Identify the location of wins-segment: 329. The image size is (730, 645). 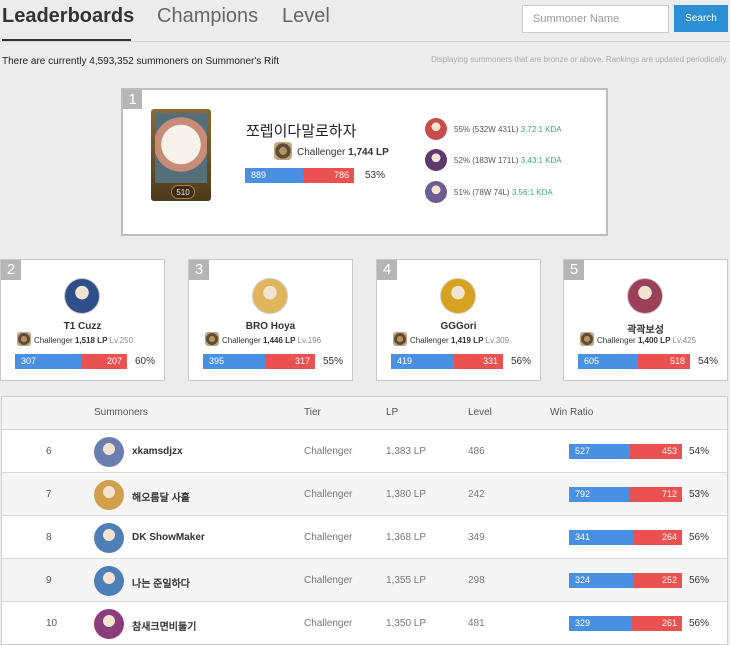
(601, 623).